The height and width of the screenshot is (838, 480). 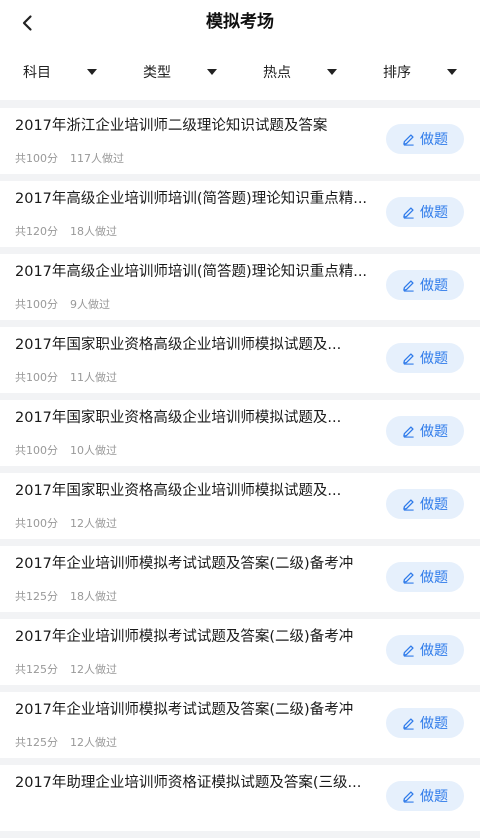 What do you see at coordinates (240, 141) in the screenshot?
I see `exam-card: 2017年浙江企业培训师二级理论知识试题及答案 共100分 117人做过 做题` at bounding box center [240, 141].